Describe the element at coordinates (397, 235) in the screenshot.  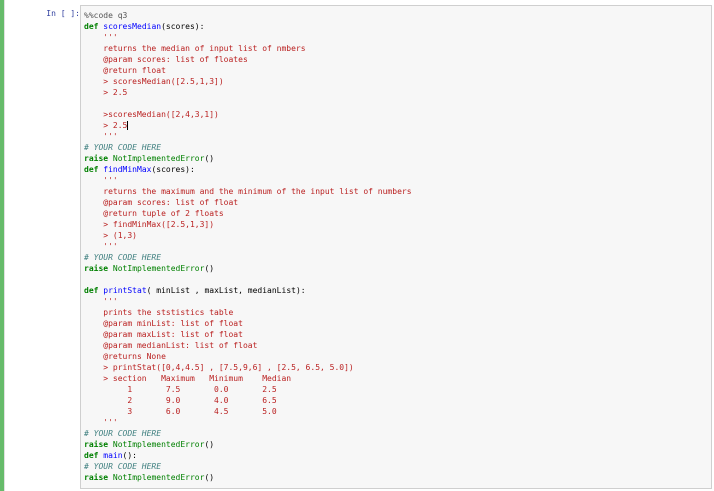
I see `code-line: > (1,3)` at that location.